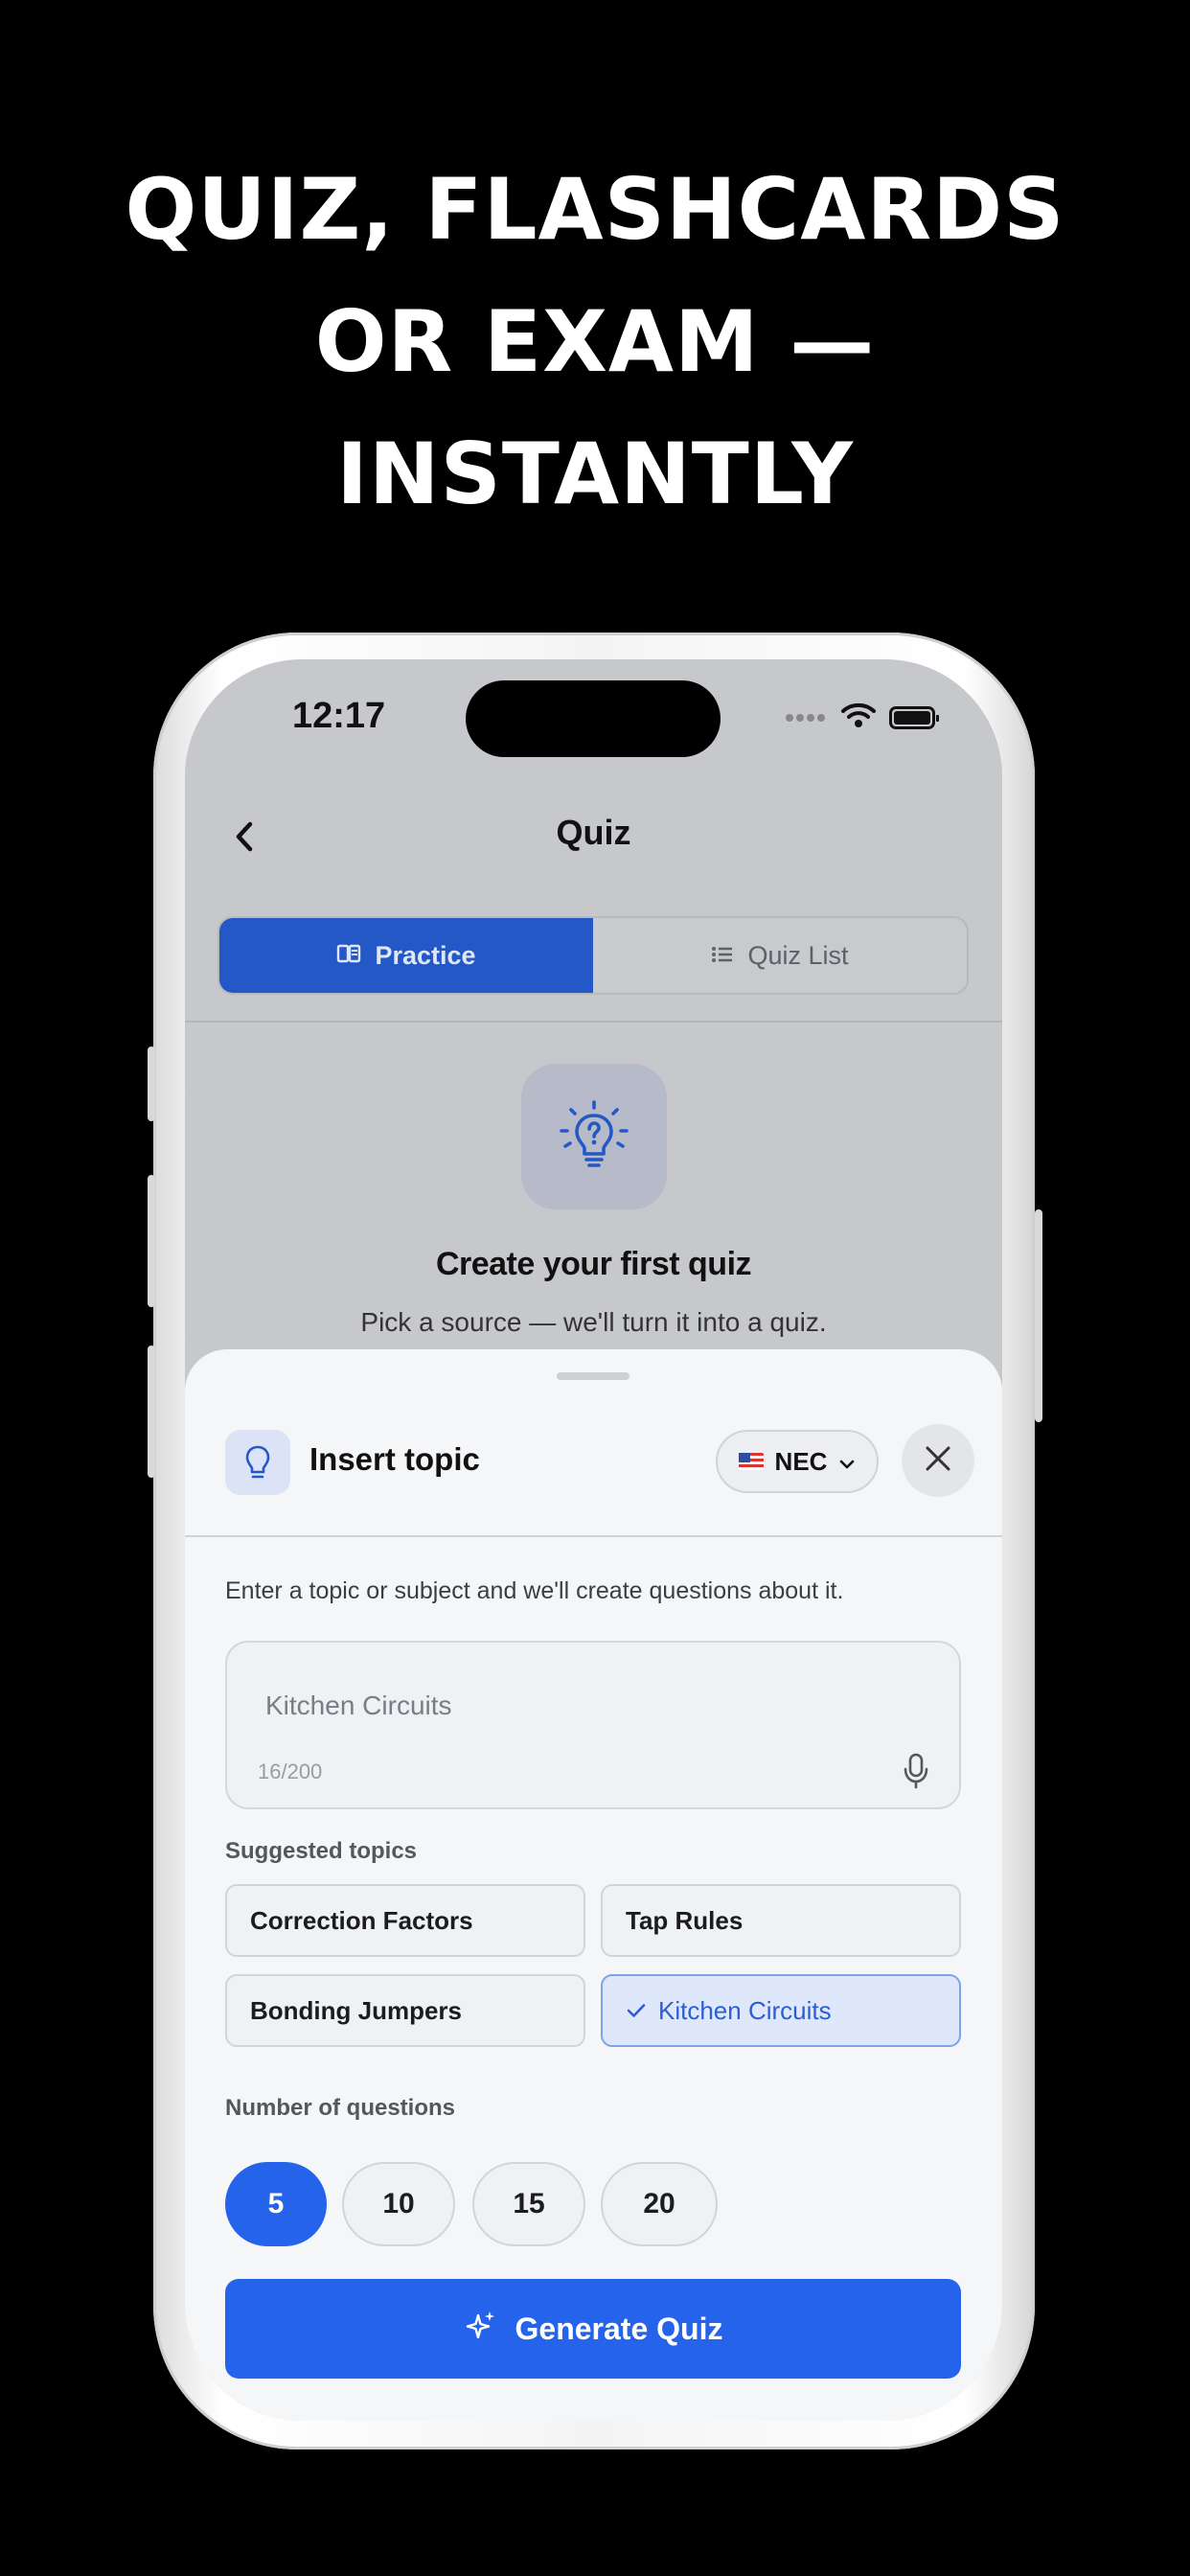 This screenshot has height=2576, width=1190. I want to click on headline-line-1: QUIZ, FLASHCARDS, so click(595, 209).